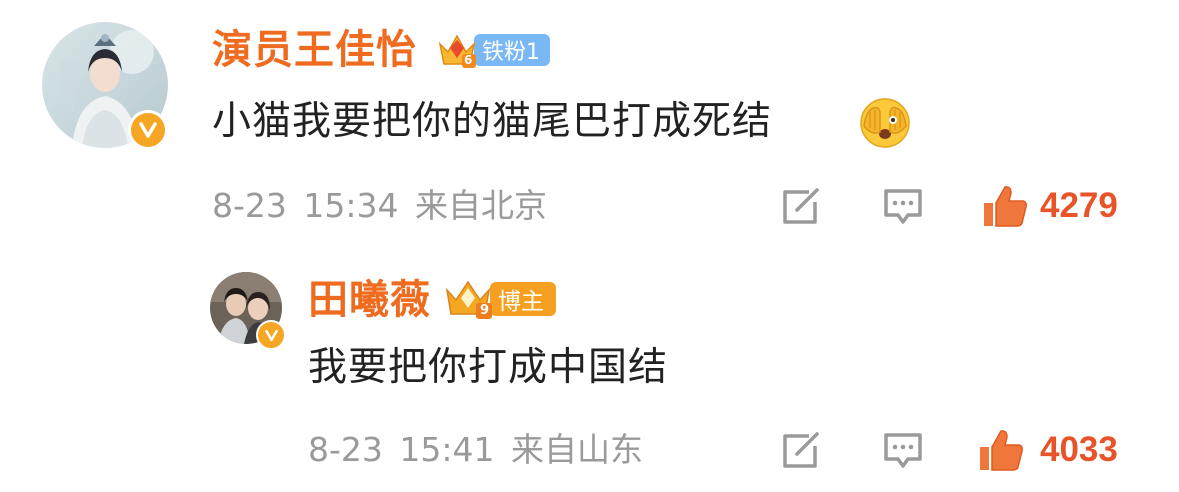 Image resolution: width=1179 pixels, height=492 pixels. What do you see at coordinates (577, 449) in the screenshot?
I see `comment-location: 来自山东` at bounding box center [577, 449].